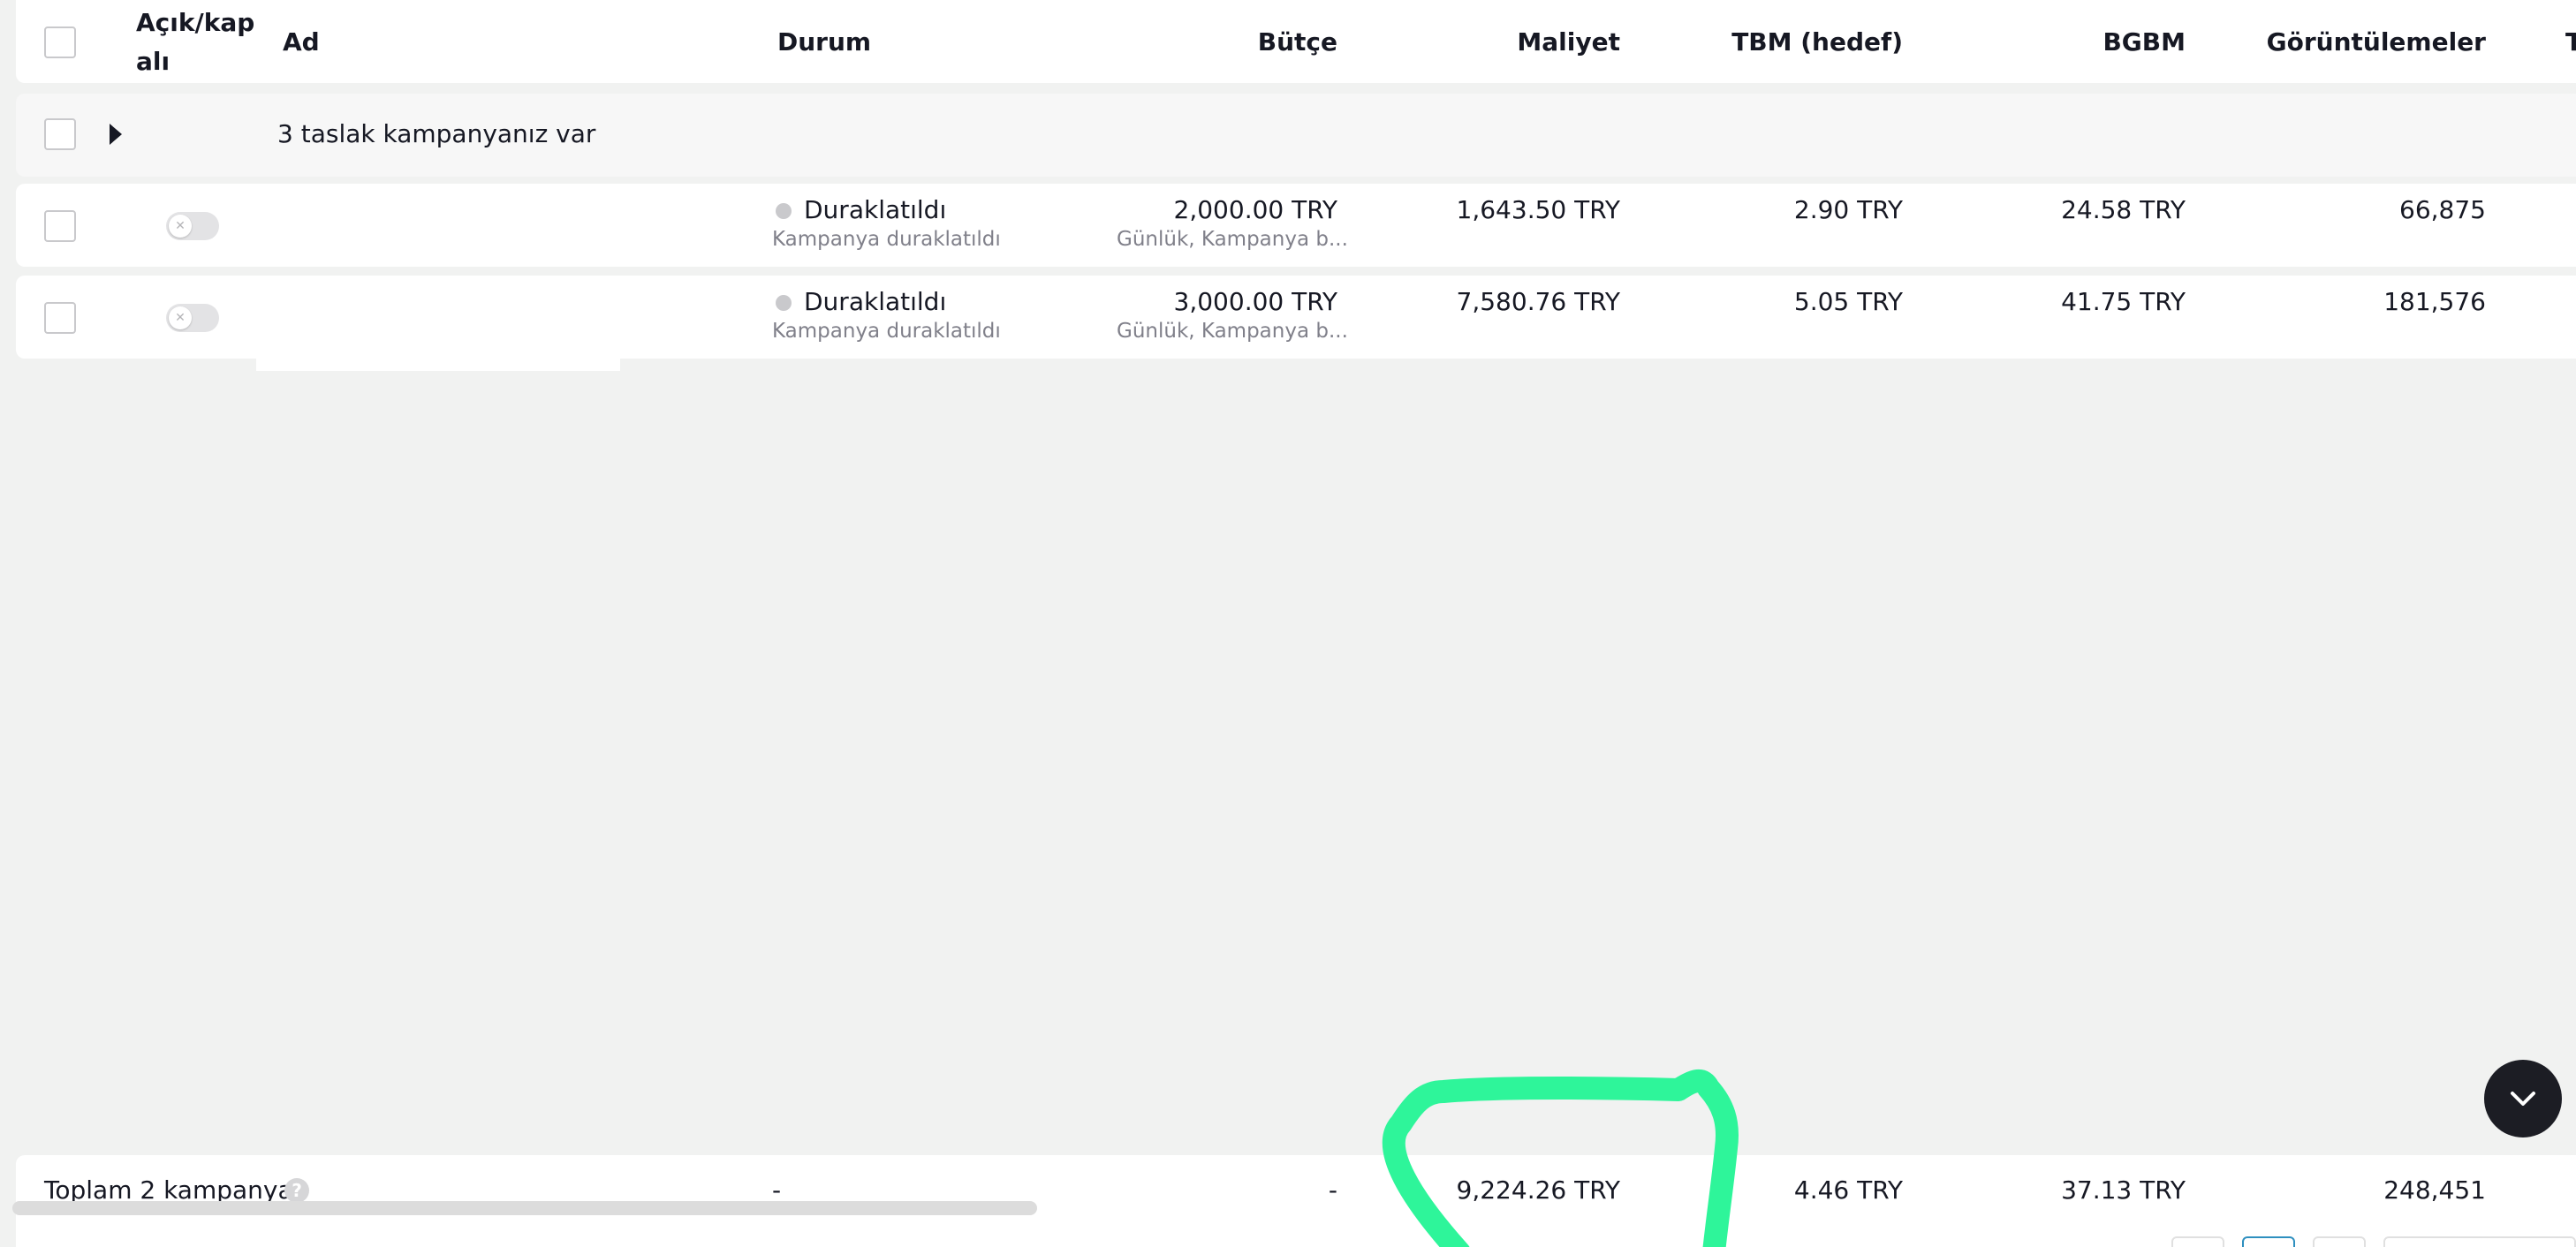 The height and width of the screenshot is (1247, 2576). I want to click on annotation-stroke, so click(1561, 1158).